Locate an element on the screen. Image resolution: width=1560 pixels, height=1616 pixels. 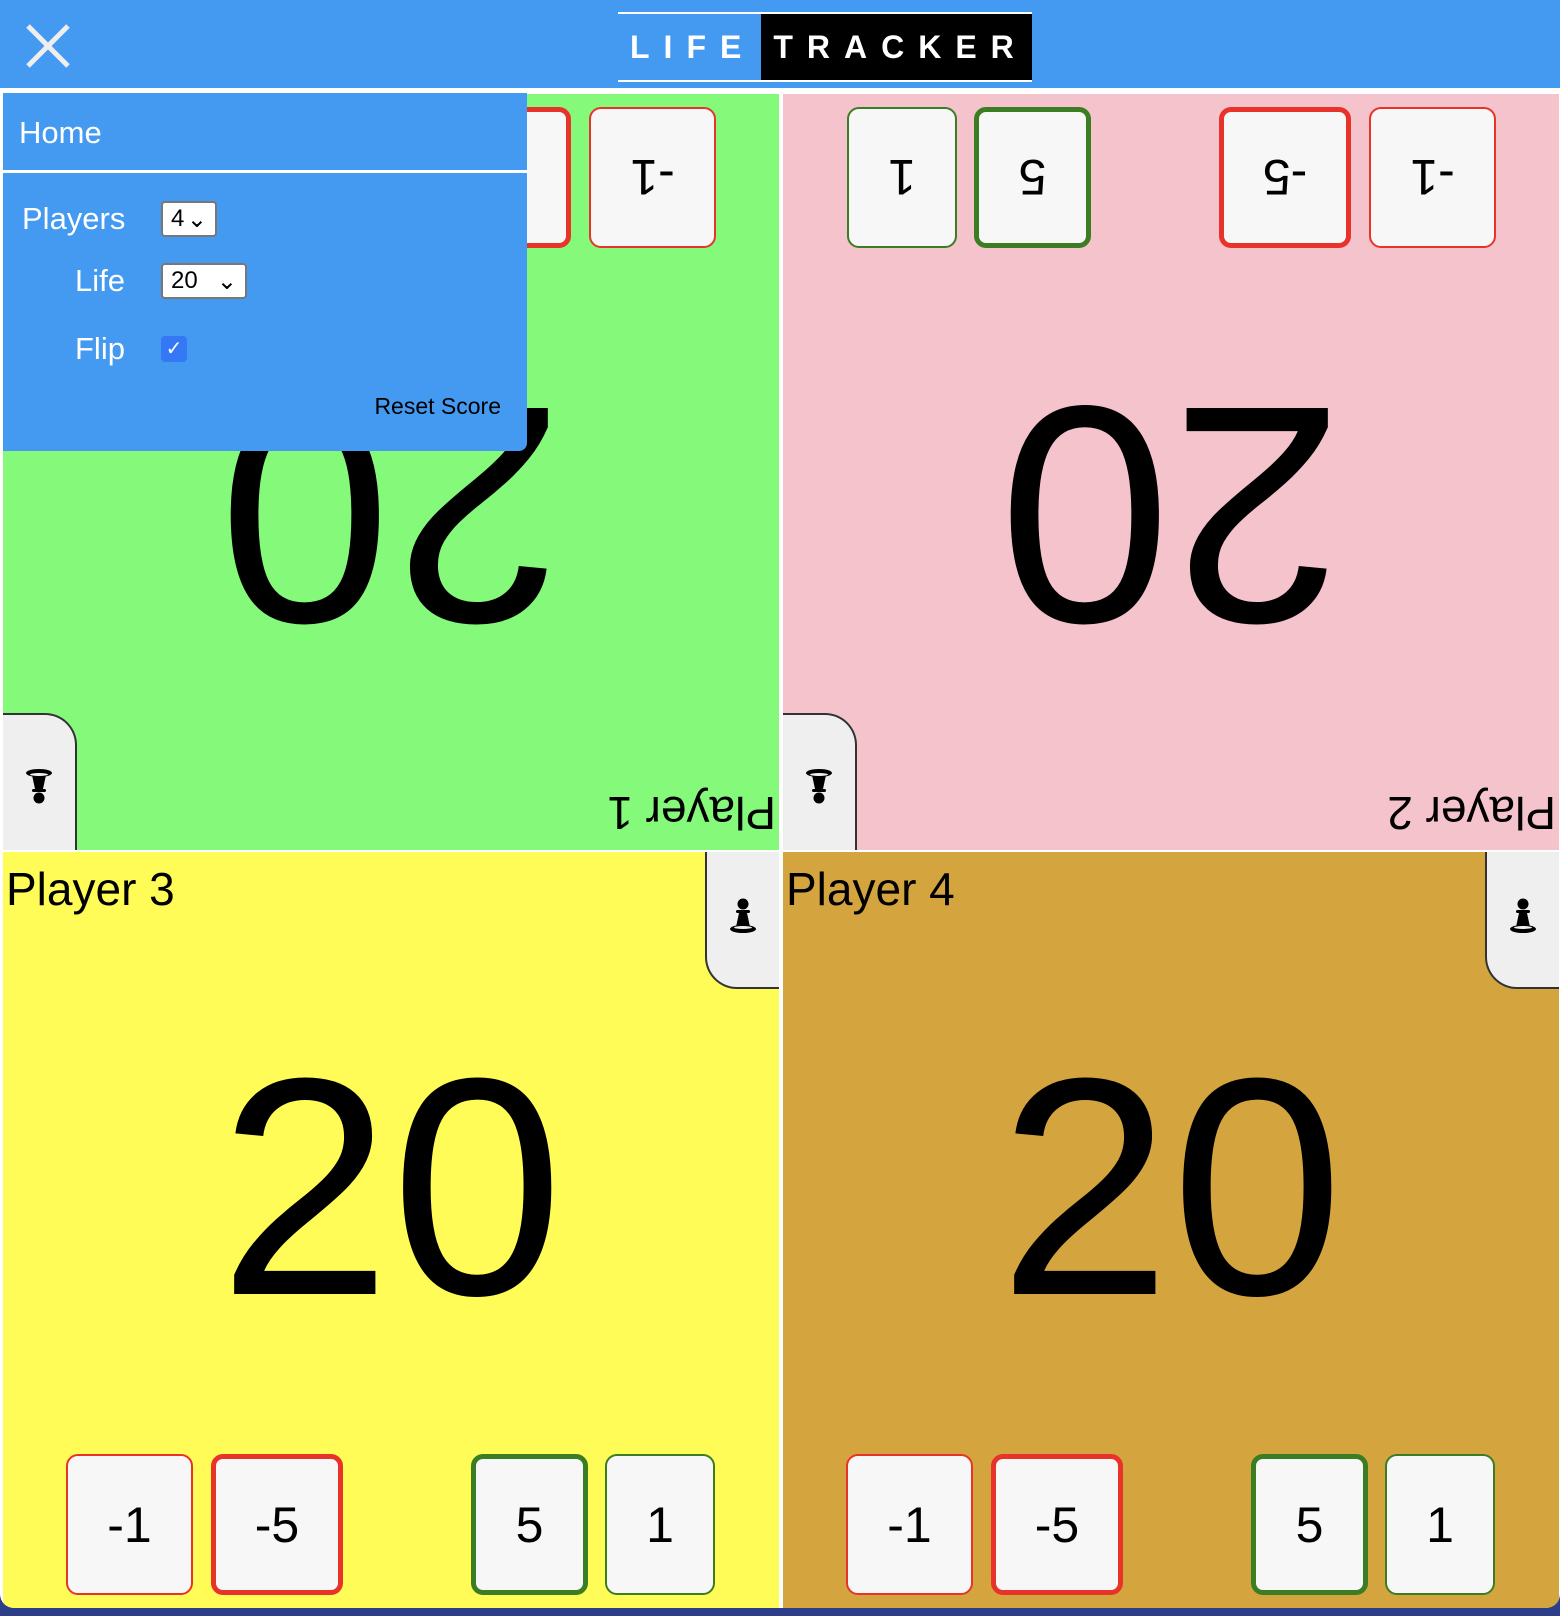
player-name: Player 2 is located at coordinates (1471, 813).